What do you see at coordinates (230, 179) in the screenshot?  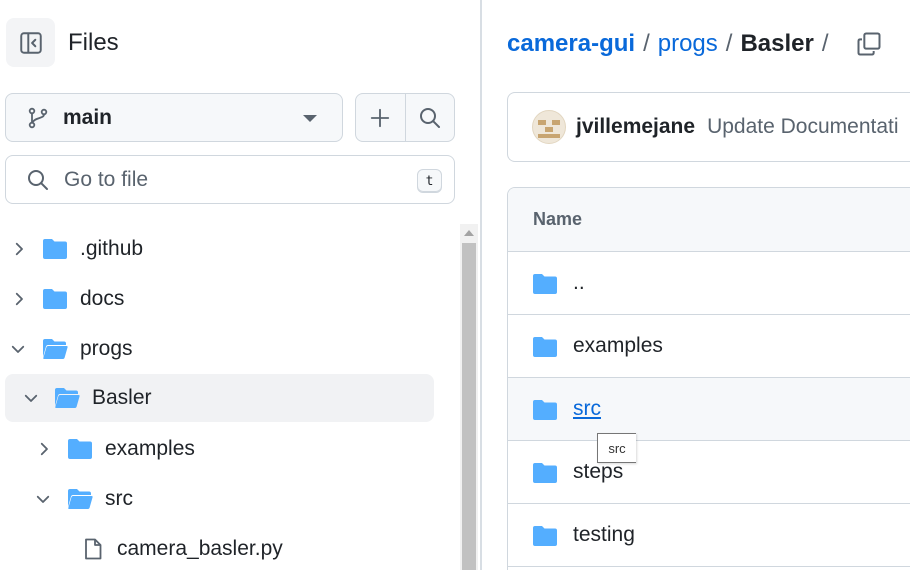 I see `go-to-file-input: Go to file t` at bounding box center [230, 179].